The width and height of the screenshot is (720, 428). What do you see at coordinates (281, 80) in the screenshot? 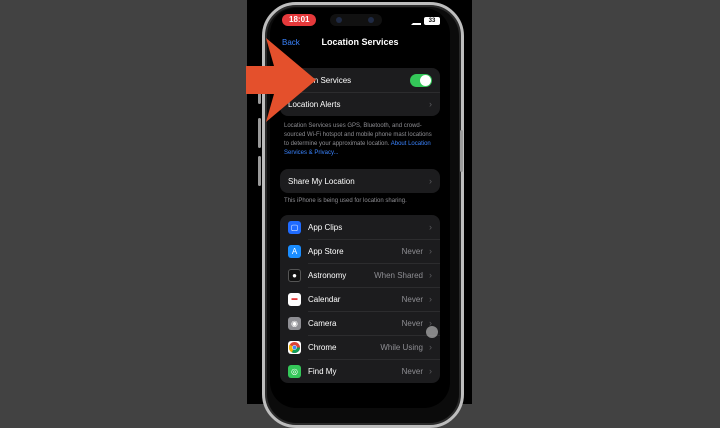
I see `arrow-icon` at bounding box center [281, 80].